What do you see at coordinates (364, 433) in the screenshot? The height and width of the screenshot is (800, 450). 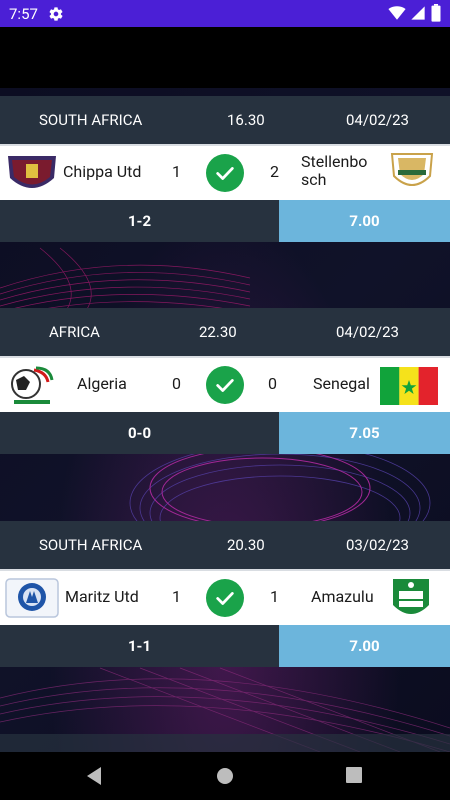 I see `odds-value: 7.05` at bounding box center [364, 433].